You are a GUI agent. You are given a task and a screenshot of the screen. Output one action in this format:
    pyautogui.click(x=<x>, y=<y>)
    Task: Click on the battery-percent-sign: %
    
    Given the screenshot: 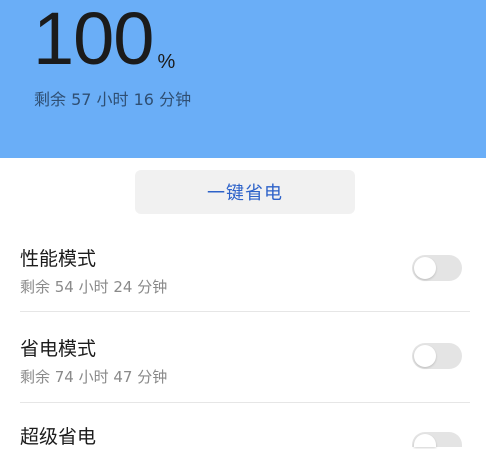 What is the action you would take?
    pyautogui.click(x=166, y=62)
    